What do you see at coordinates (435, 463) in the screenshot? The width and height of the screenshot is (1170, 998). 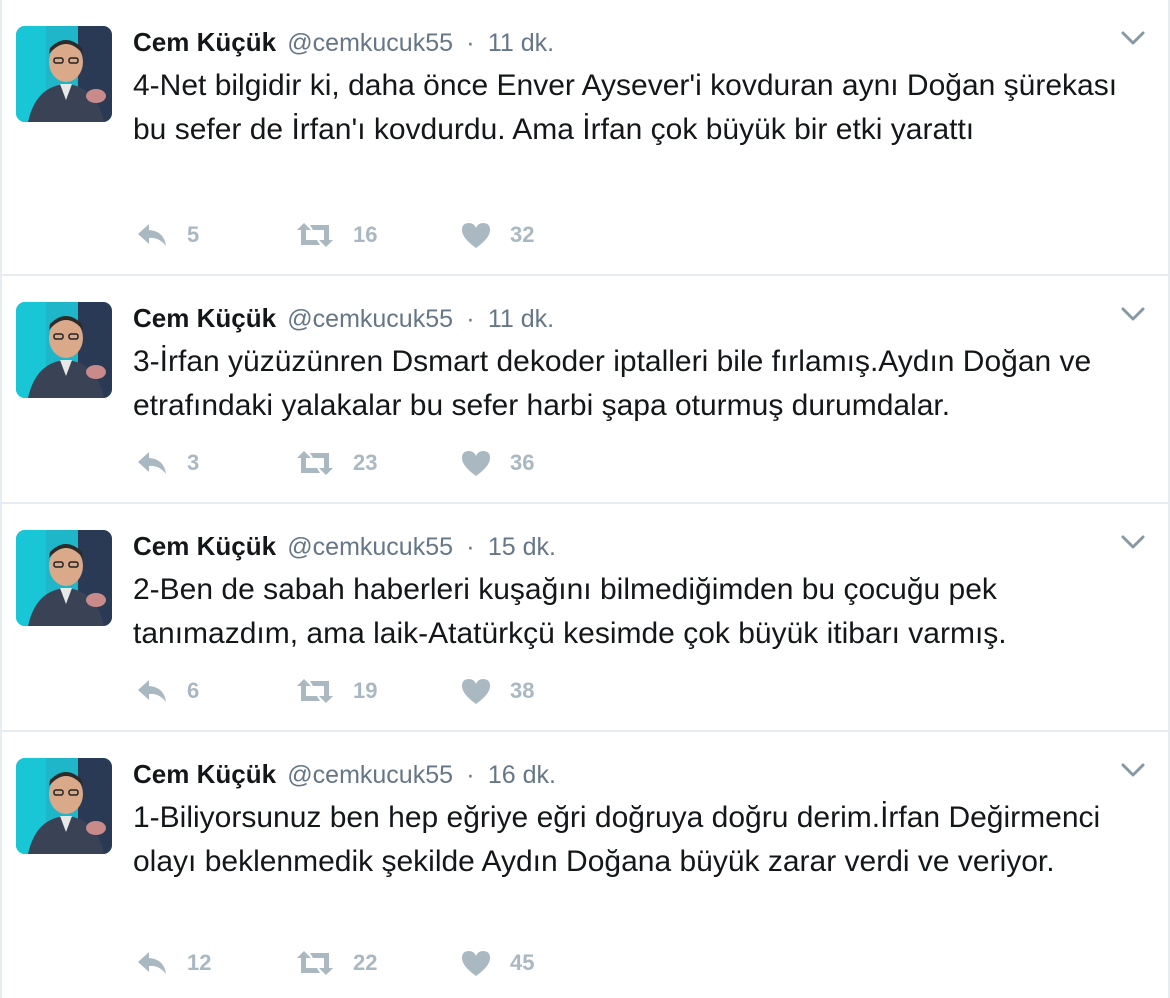 I see `tweet-actions: 3 23 36` at bounding box center [435, 463].